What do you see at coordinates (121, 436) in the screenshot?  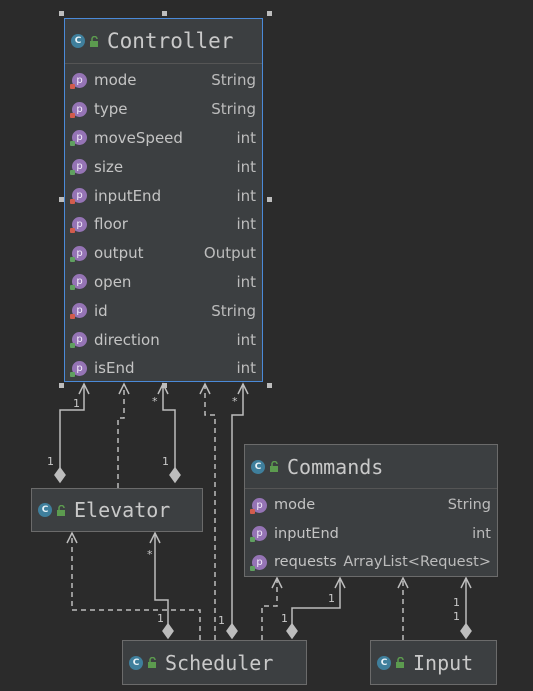 I see `edge-elevator-controller-dep` at bounding box center [121, 436].